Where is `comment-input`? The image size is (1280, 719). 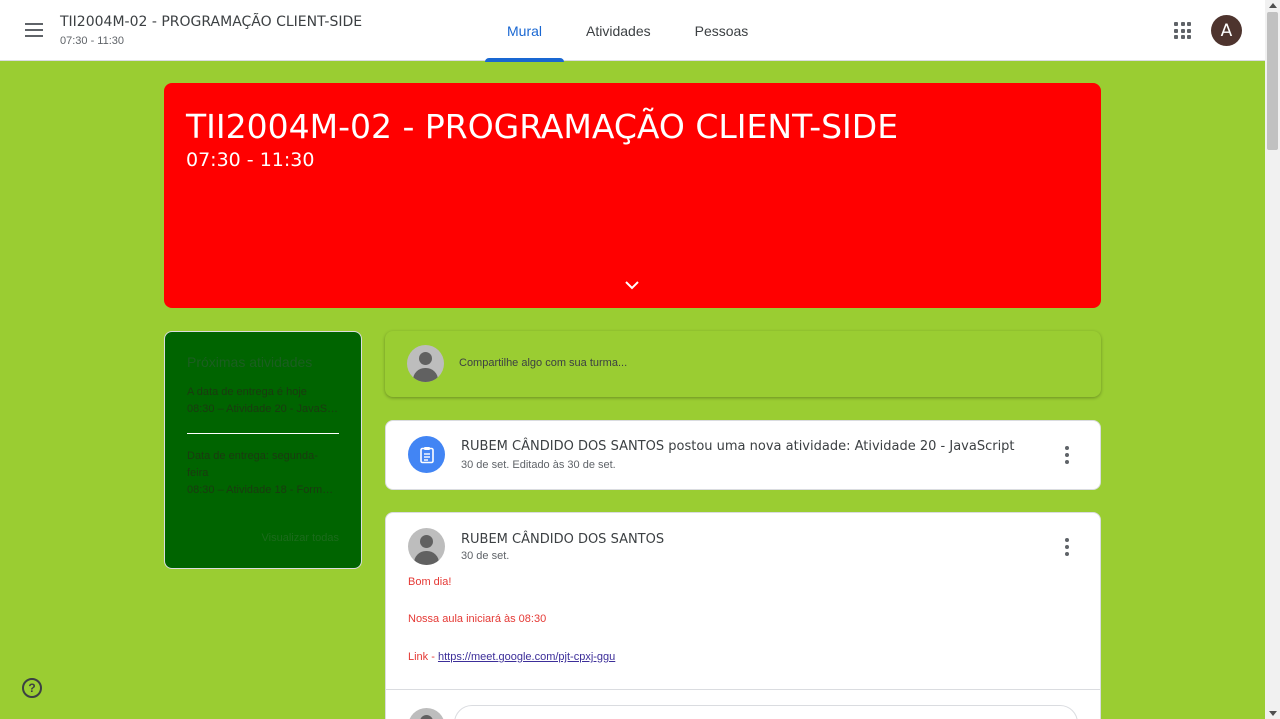
comment-input is located at coordinates (766, 712).